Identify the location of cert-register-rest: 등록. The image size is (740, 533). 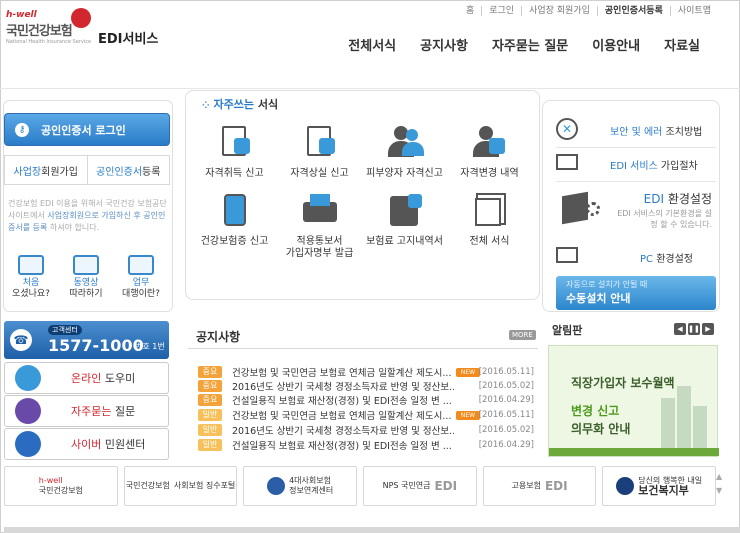
(151, 172).